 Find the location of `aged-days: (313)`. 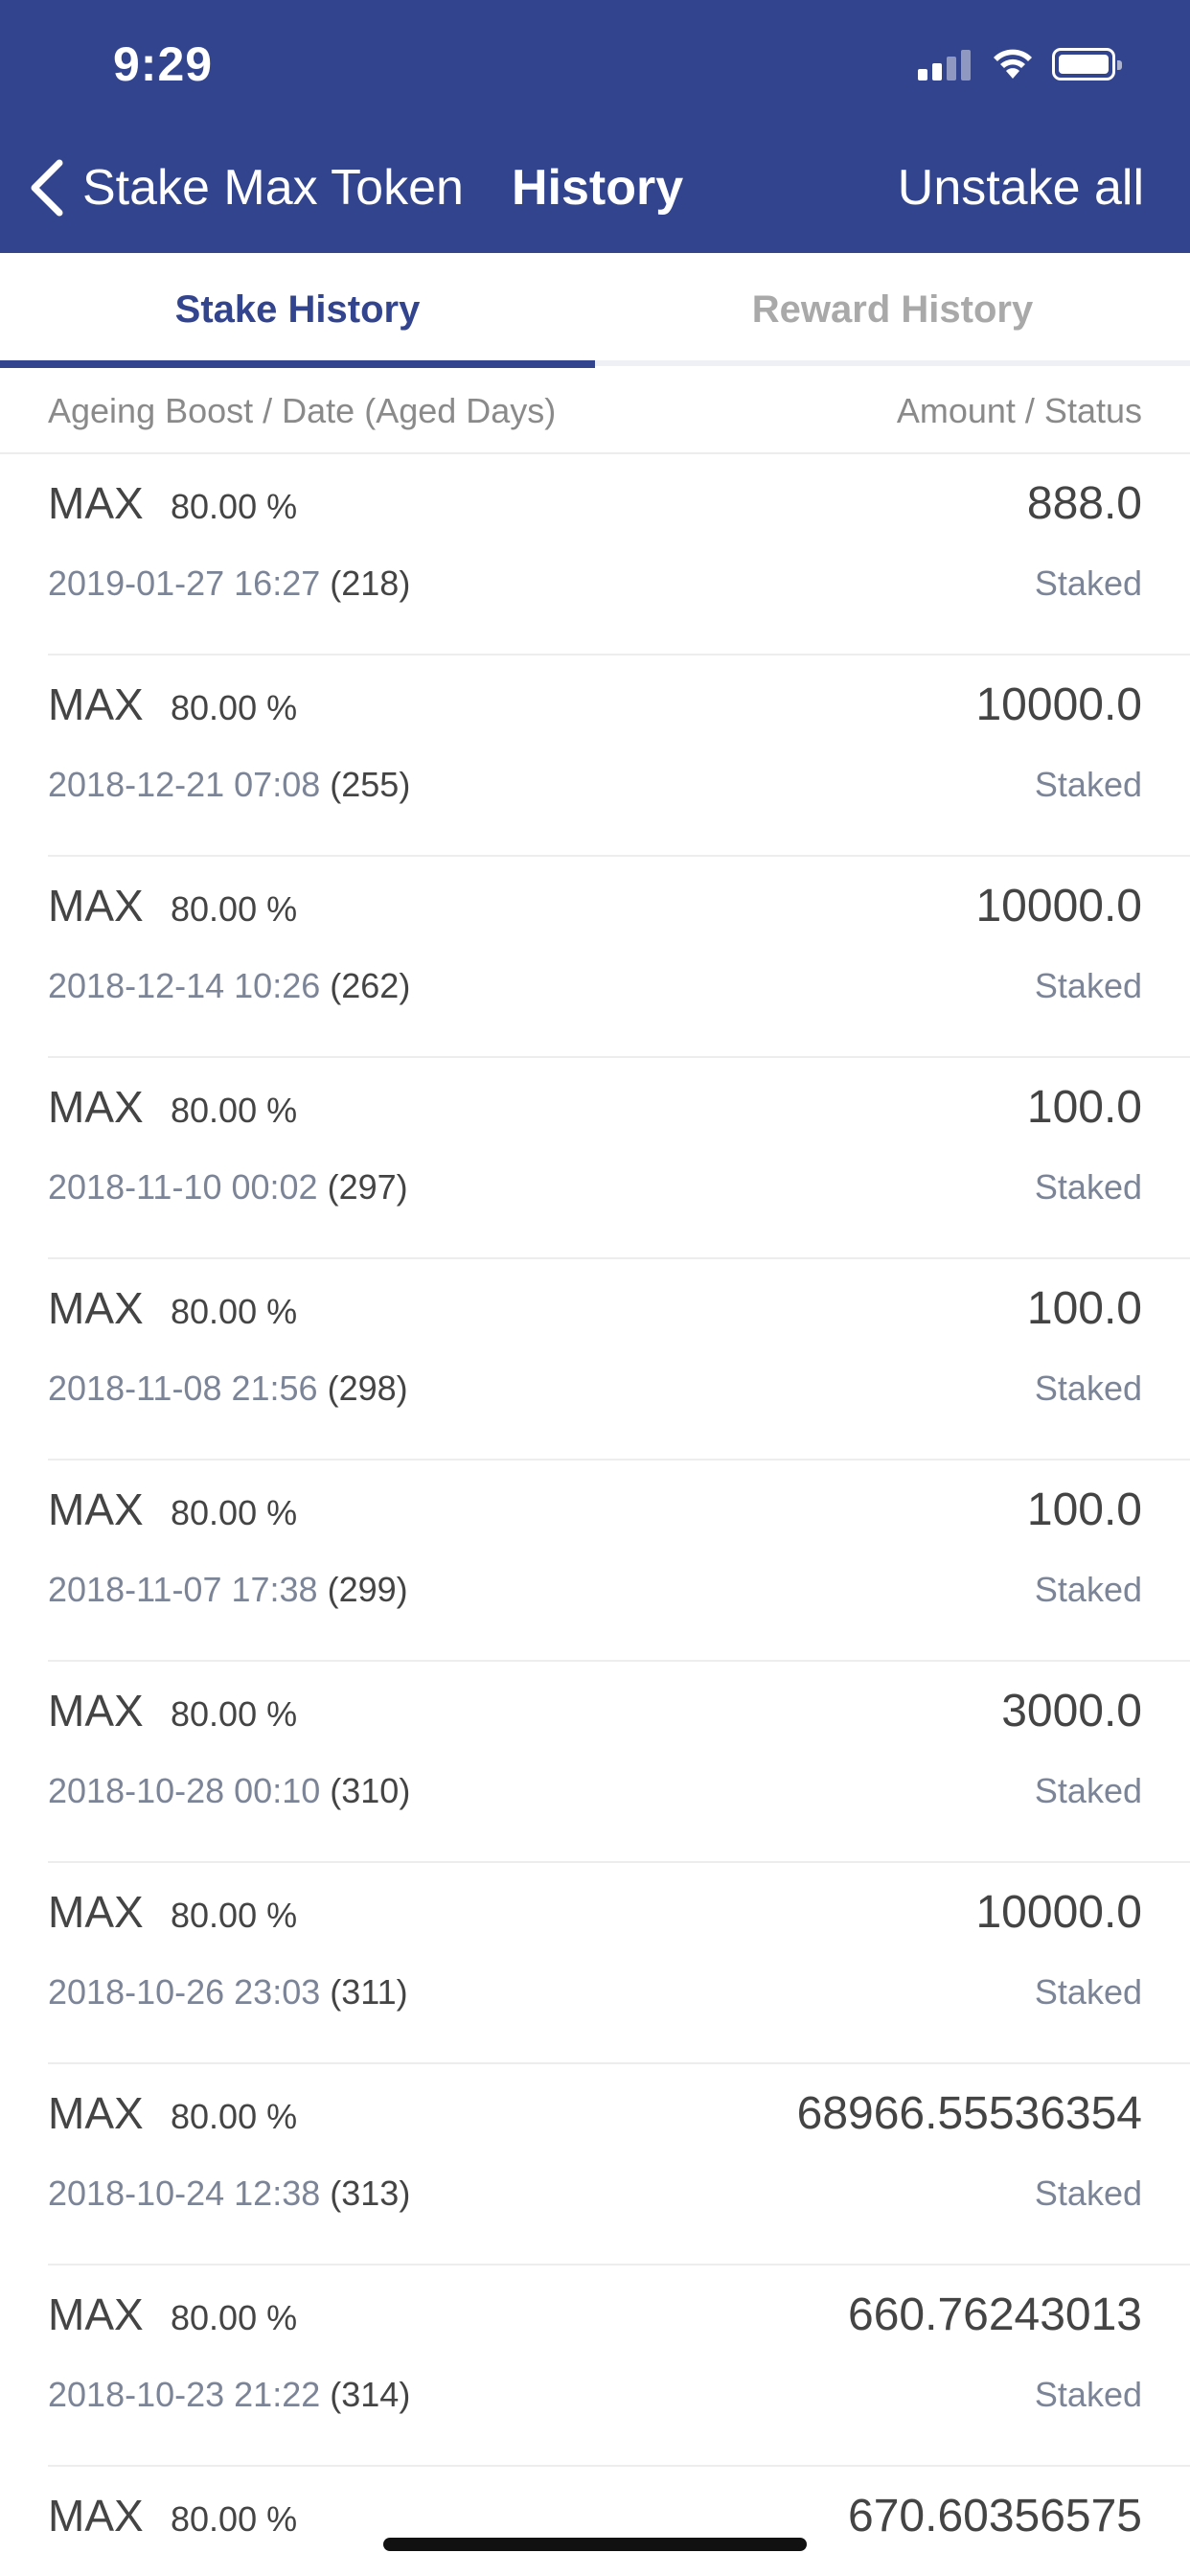

aged-days: (313) is located at coordinates (371, 2193).